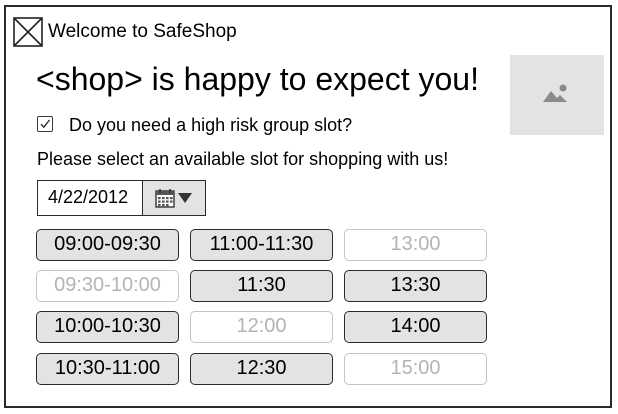  Describe the element at coordinates (261, 286) in the screenshot. I see `slot-button: 11:30` at that location.